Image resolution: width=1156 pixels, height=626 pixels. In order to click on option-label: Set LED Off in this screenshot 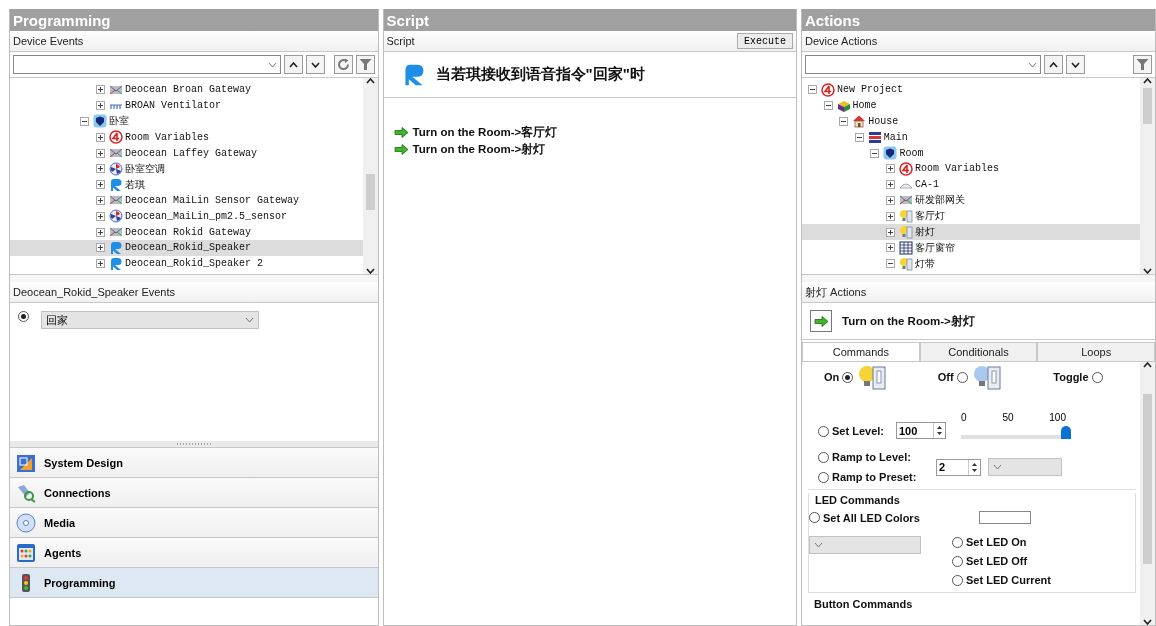, I will do `click(997, 561)`.